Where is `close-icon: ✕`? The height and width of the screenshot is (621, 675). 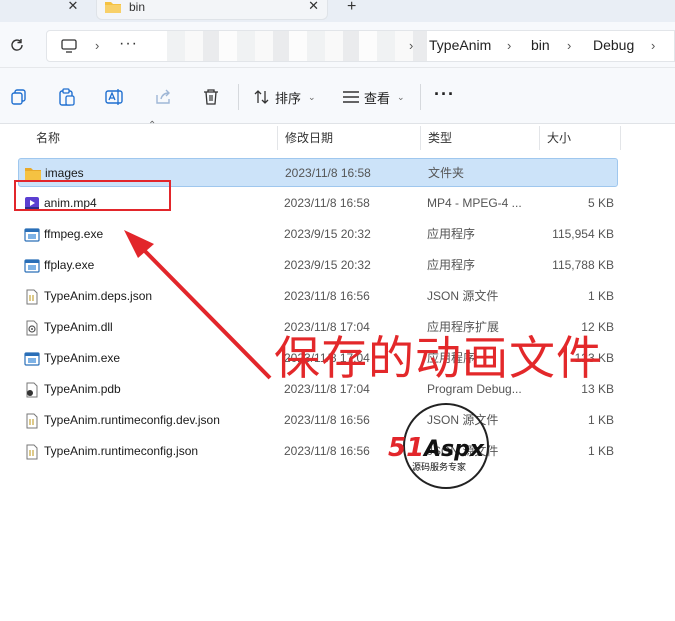
close-icon: ✕ is located at coordinates (73, 7).